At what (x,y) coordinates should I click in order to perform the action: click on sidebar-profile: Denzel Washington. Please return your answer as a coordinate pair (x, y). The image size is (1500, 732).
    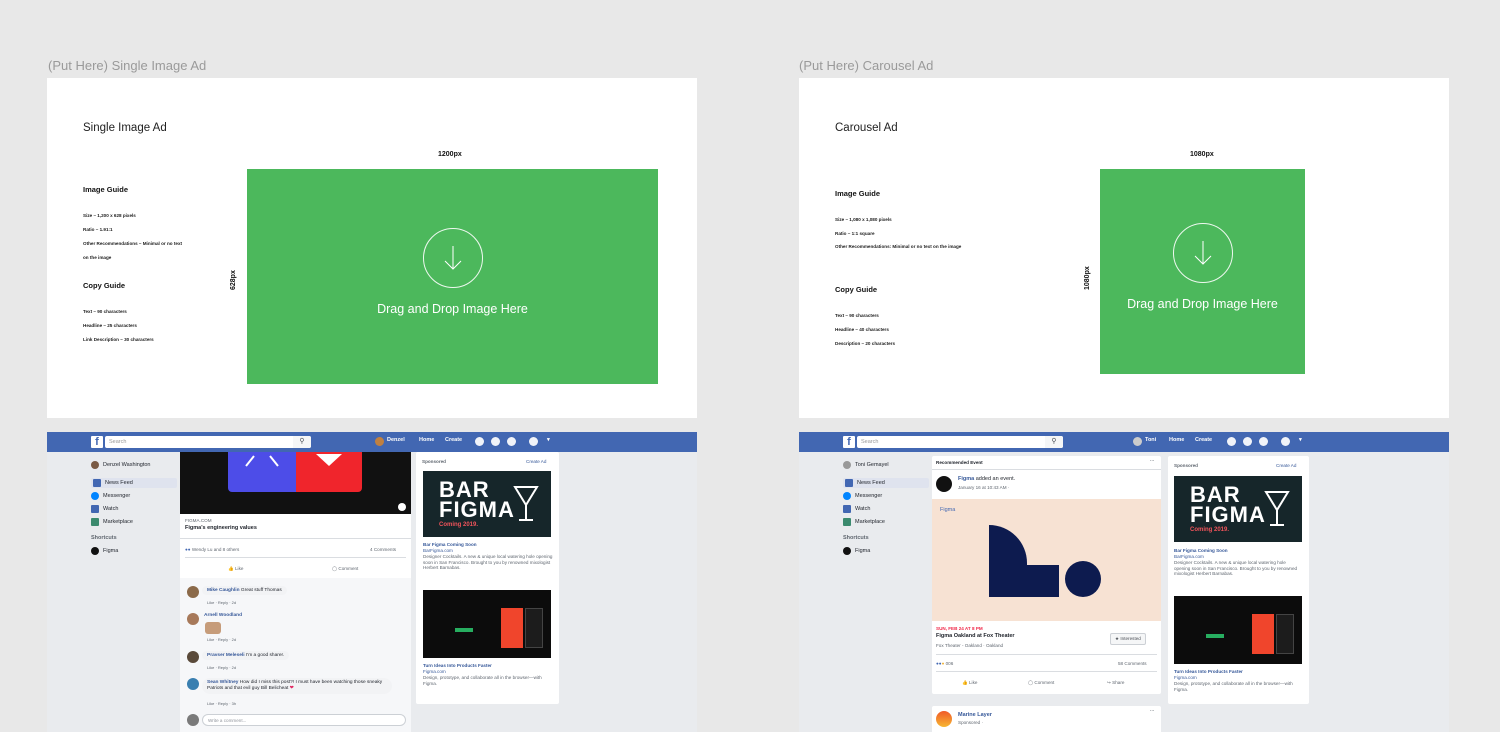
    Looking at the image, I should click on (121, 465).